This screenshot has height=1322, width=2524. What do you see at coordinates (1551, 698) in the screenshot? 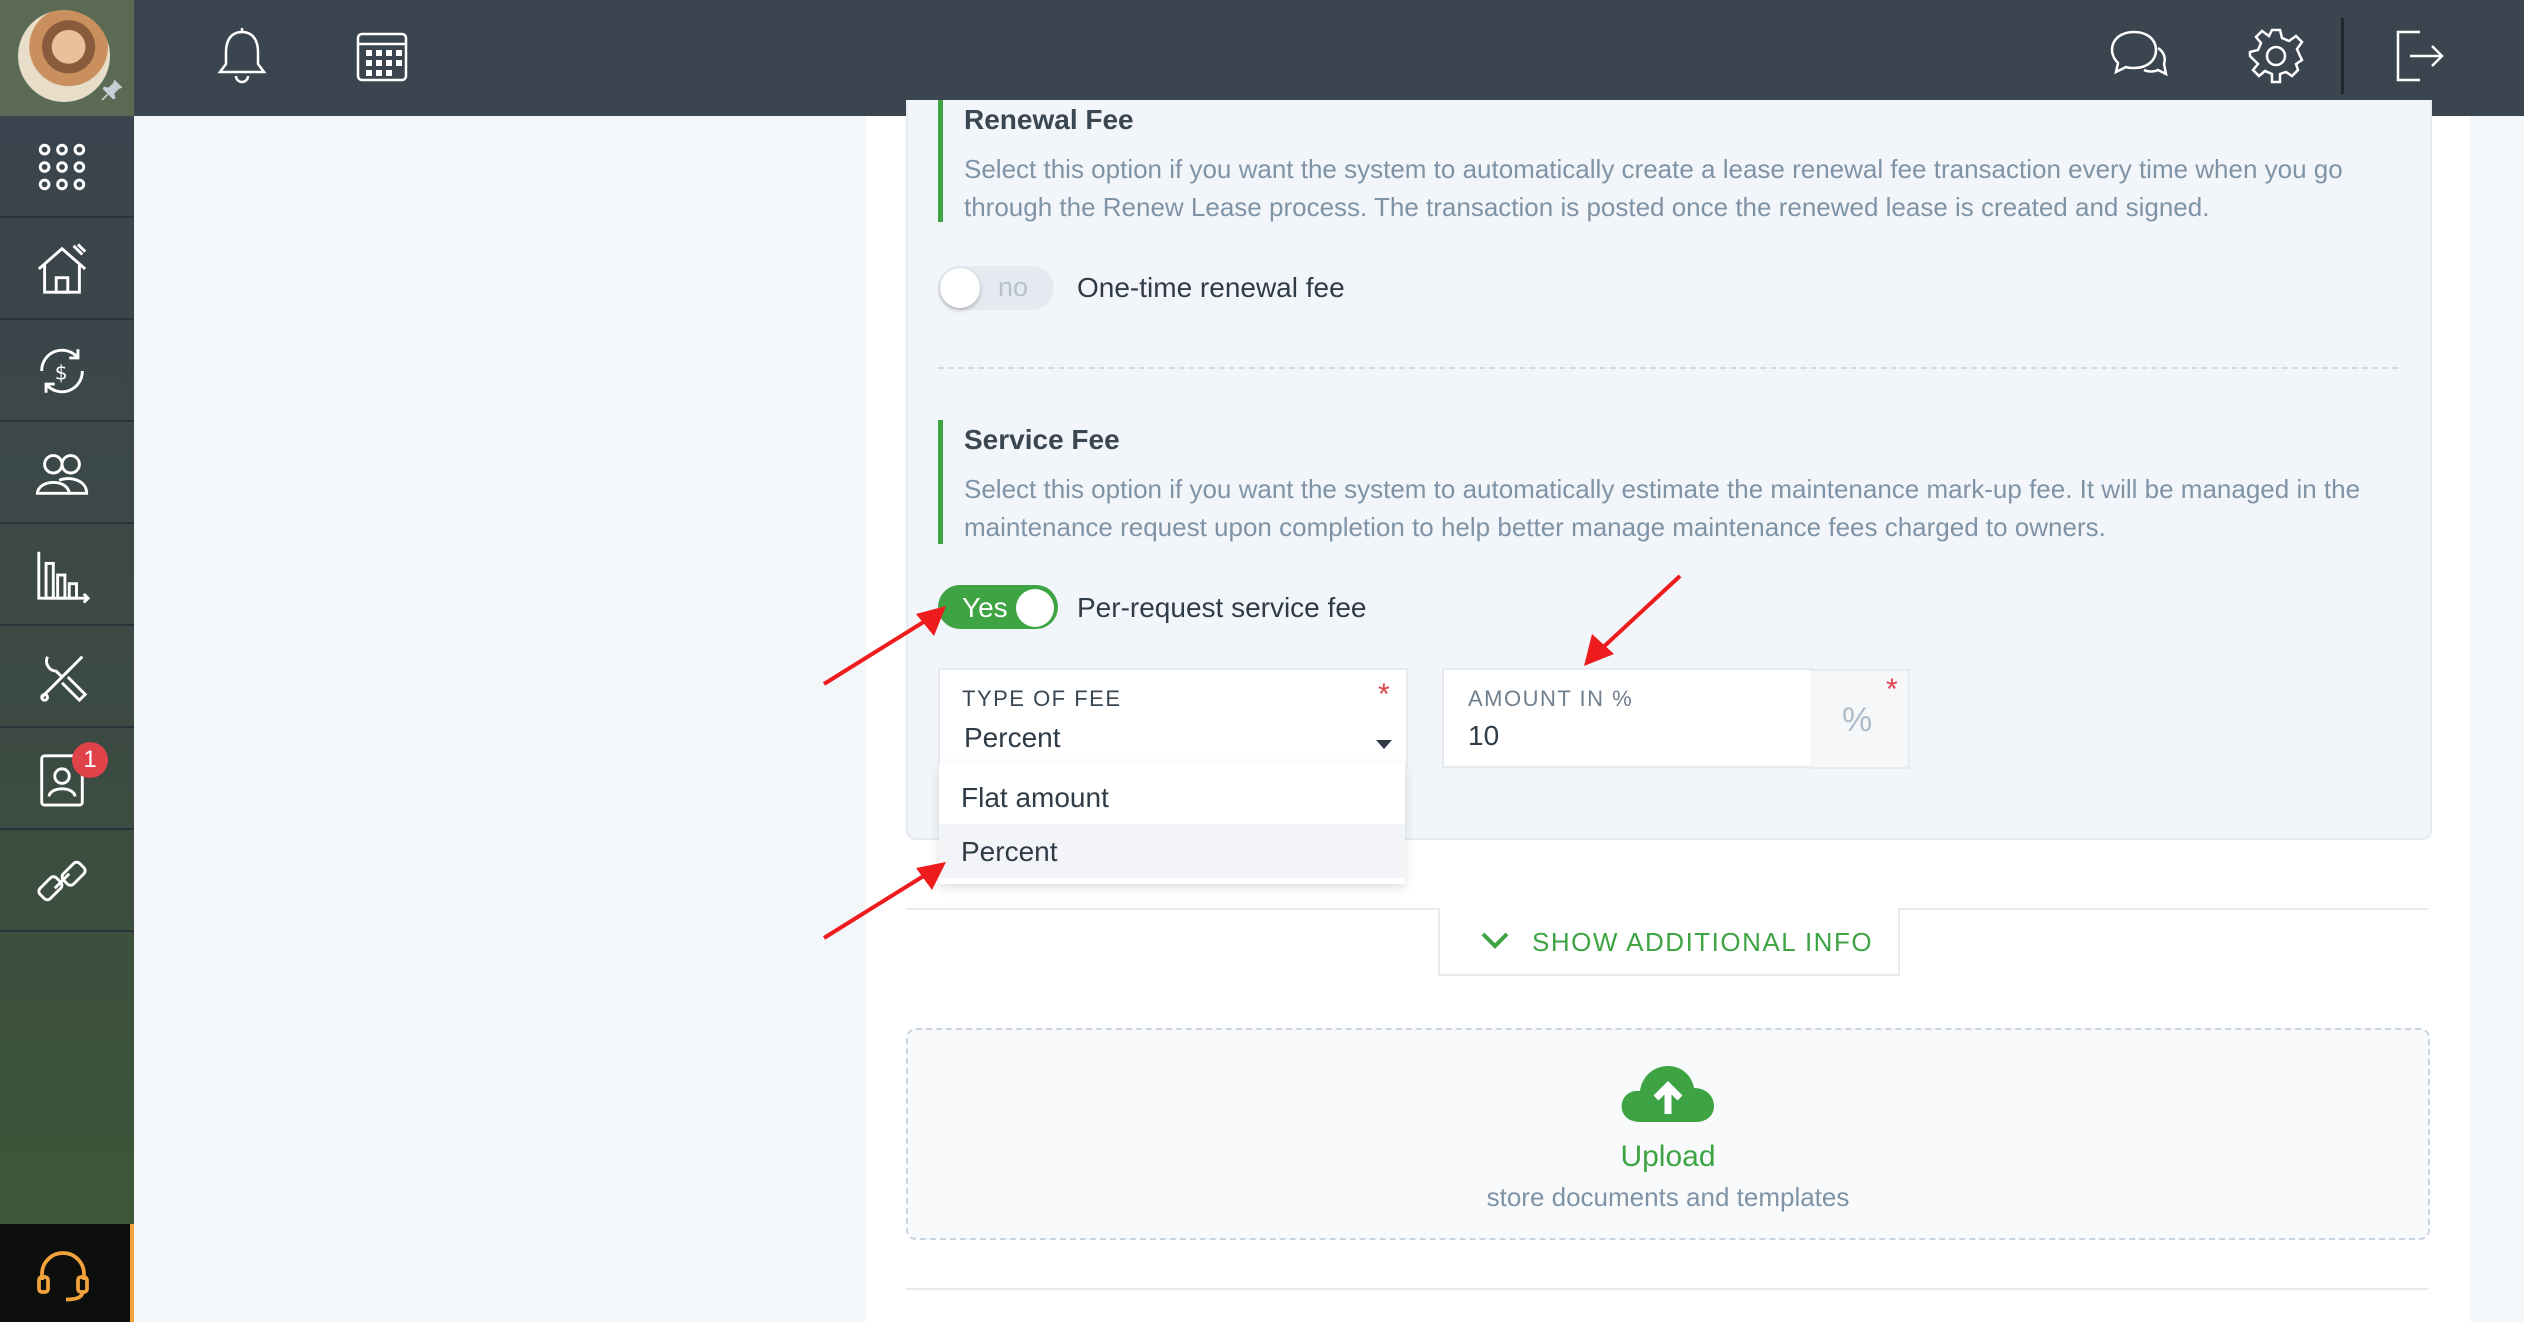
I see `amount-label: AMOUNT IN %` at bounding box center [1551, 698].